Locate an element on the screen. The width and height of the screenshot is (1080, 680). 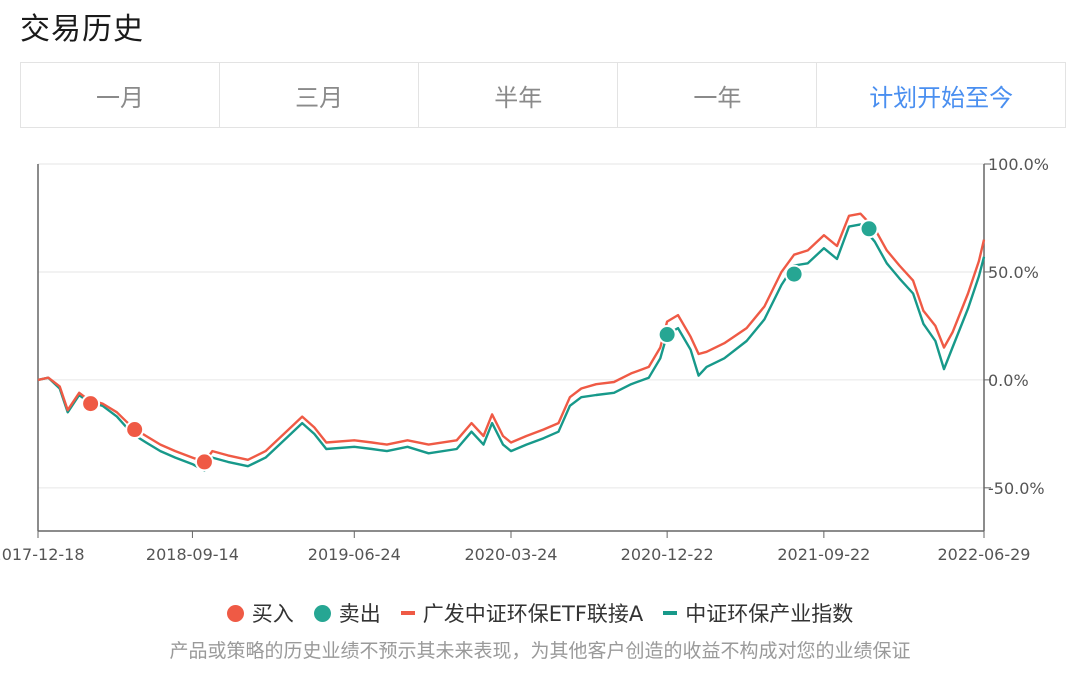
legend-index: 中证环保产业指数 is located at coordinates (758, 613).